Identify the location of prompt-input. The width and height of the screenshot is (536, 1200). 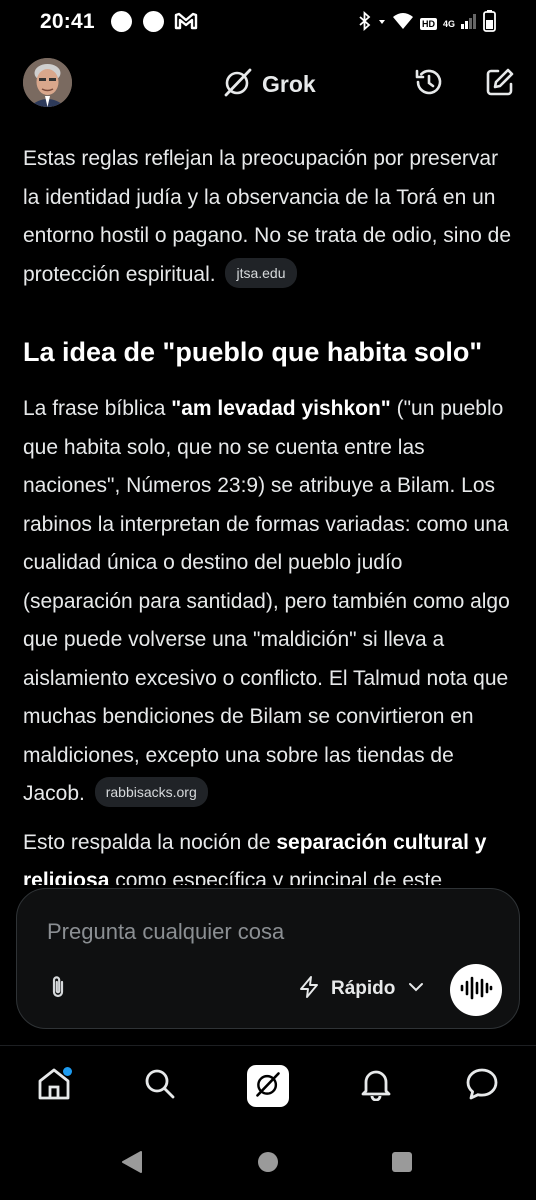
(262, 932).